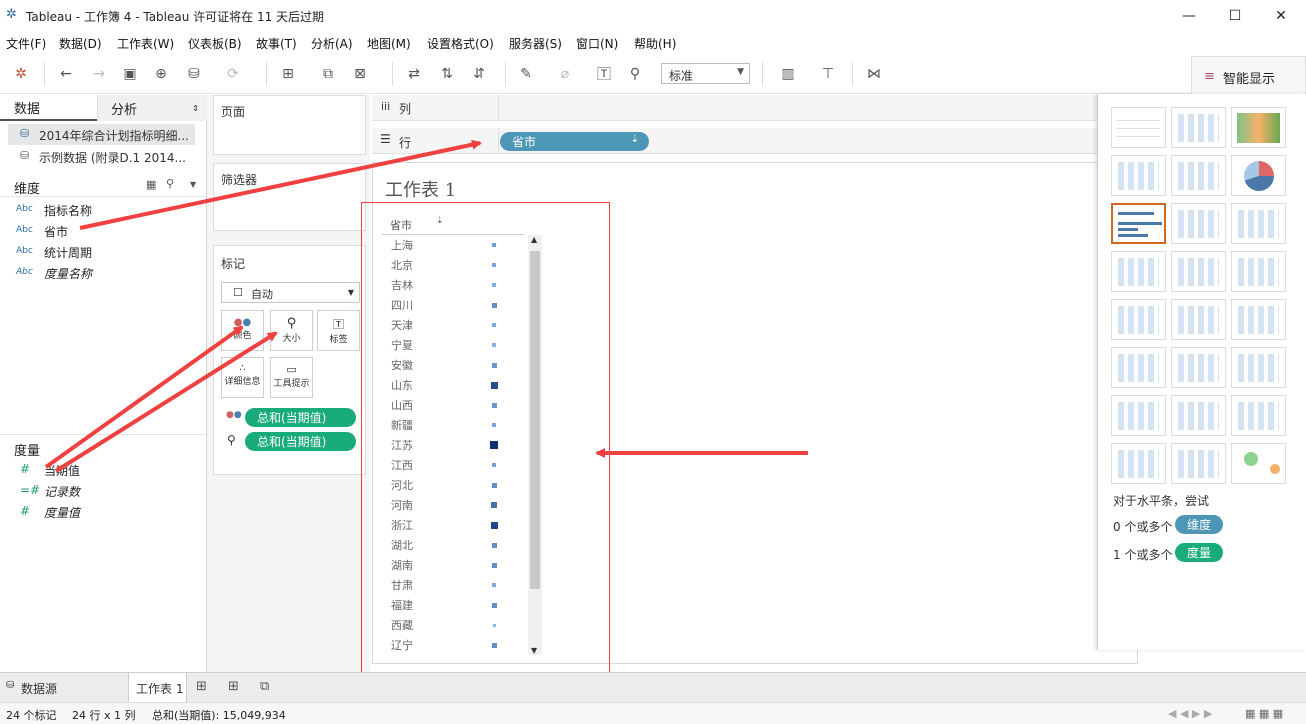  What do you see at coordinates (62, 687) in the screenshot?
I see `tab-datasource: ⛁ 数据源` at bounding box center [62, 687].